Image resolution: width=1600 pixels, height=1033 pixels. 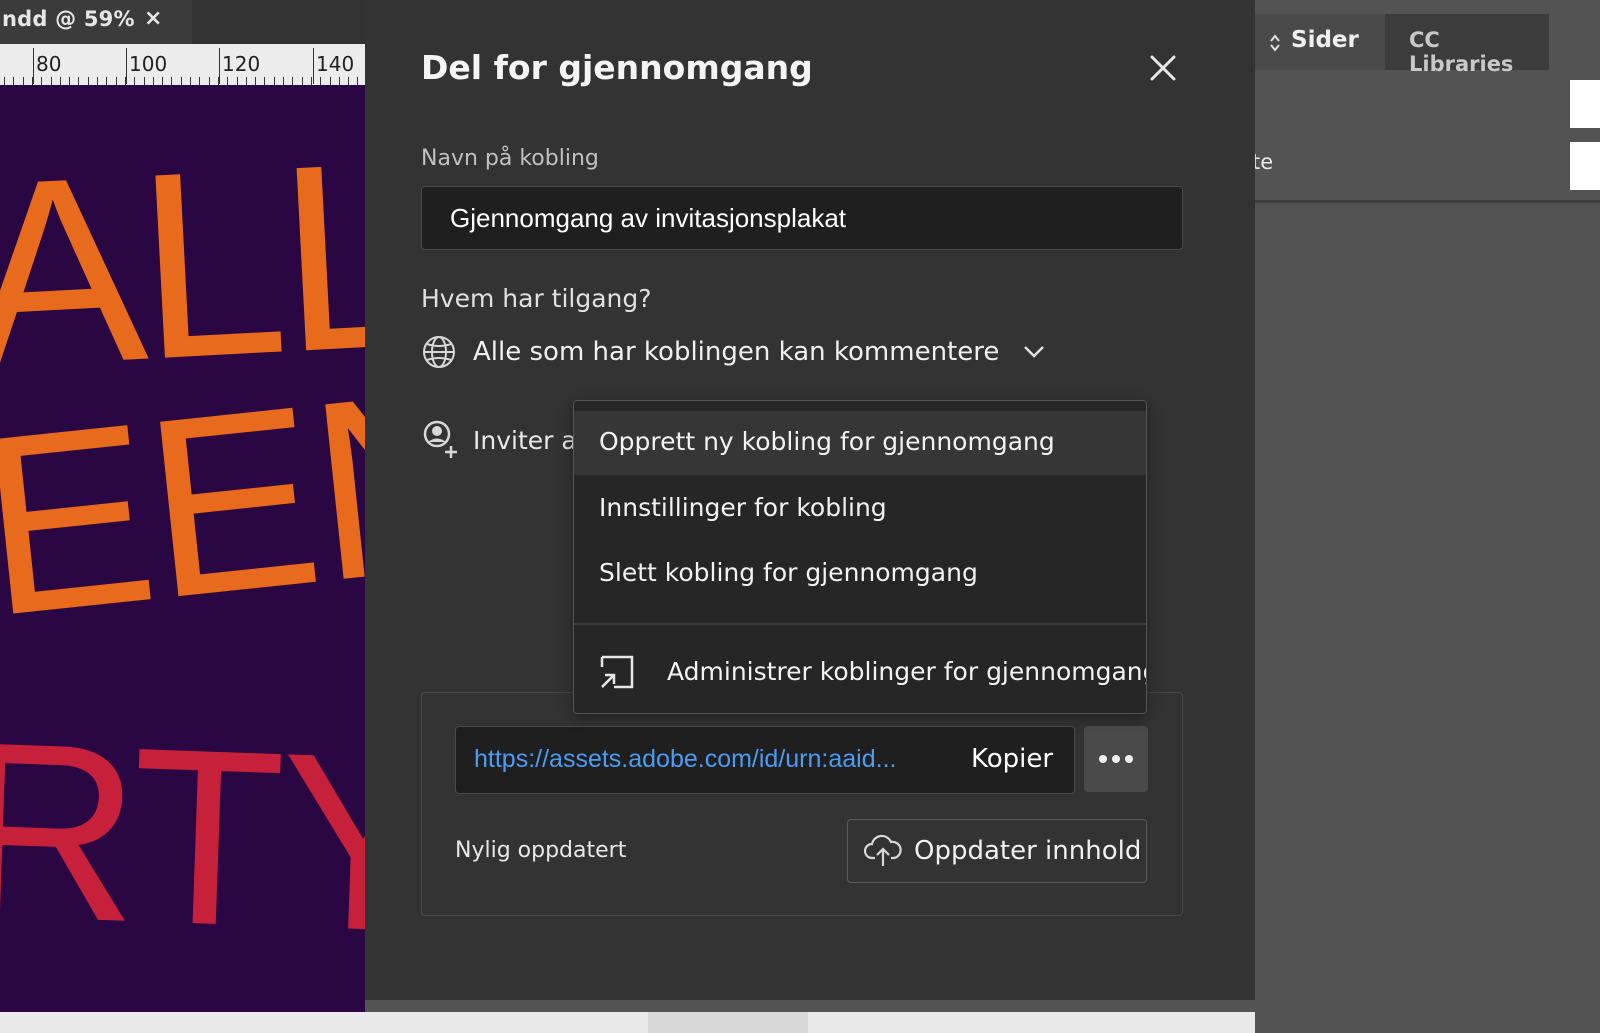 I want to click on menu-item-label: Innstillinger for kobling, so click(x=743, y=507).